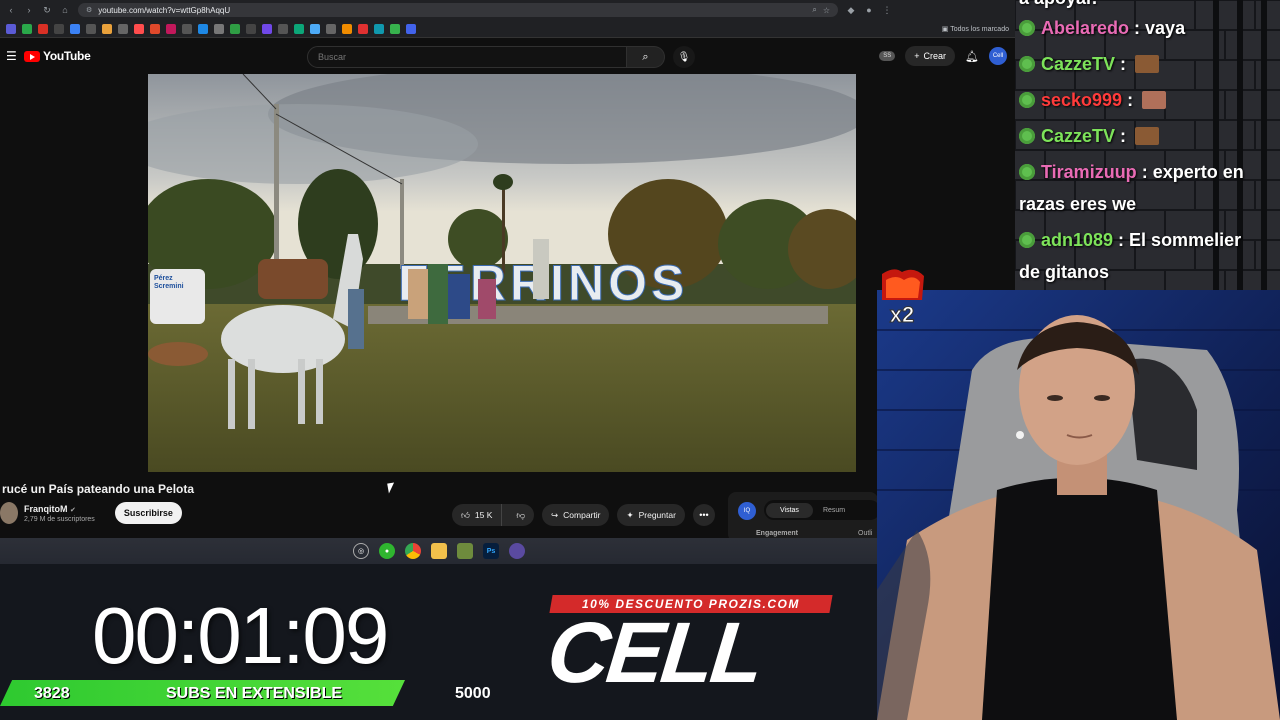 The height and width of the screenshot is (720, 1280). I want to click on forward-icon: ›, so click(29, 10).